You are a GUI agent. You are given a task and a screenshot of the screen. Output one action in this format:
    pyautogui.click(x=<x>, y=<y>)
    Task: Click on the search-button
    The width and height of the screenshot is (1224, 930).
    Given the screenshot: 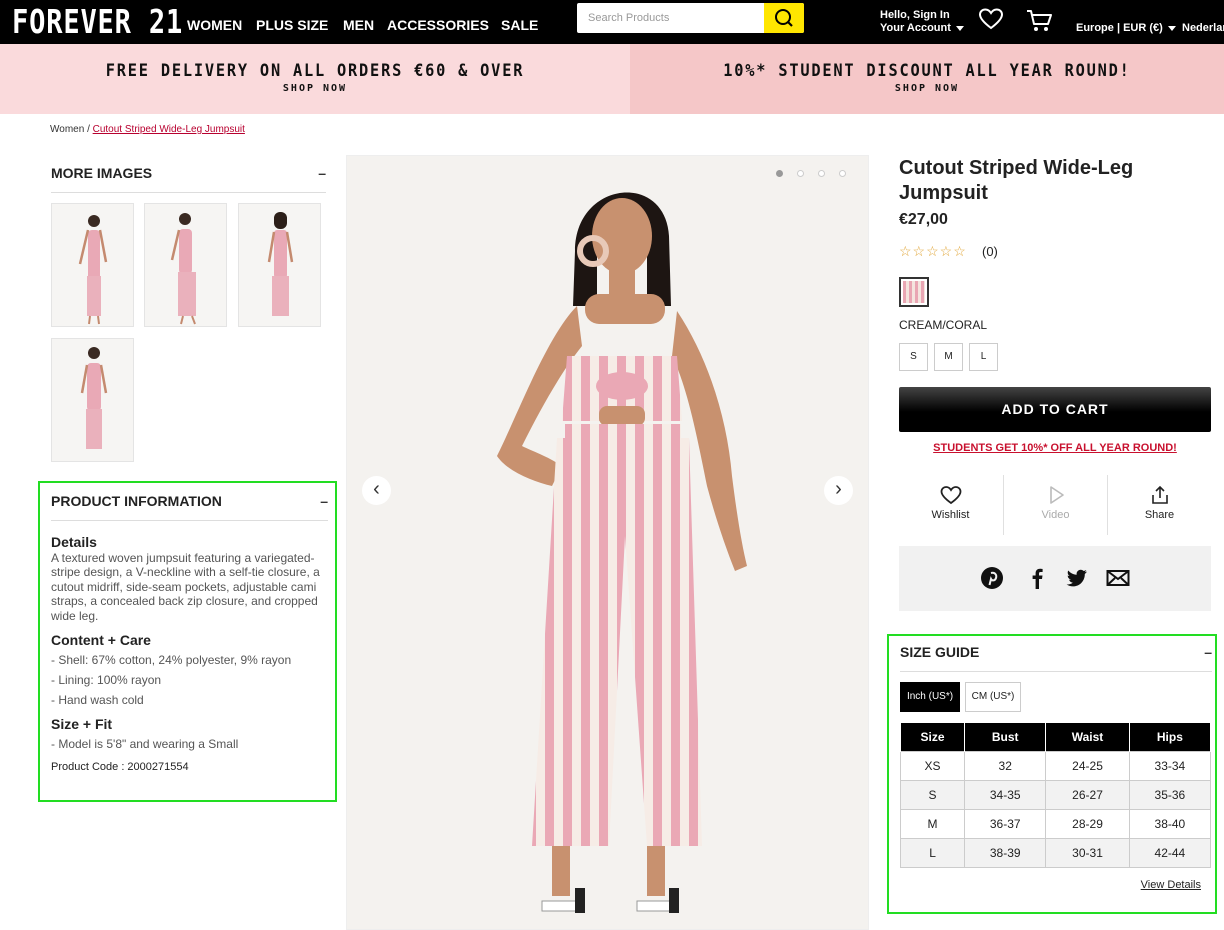 What is the action you would take?
    pyautogui.click(x=784, y=18)
    